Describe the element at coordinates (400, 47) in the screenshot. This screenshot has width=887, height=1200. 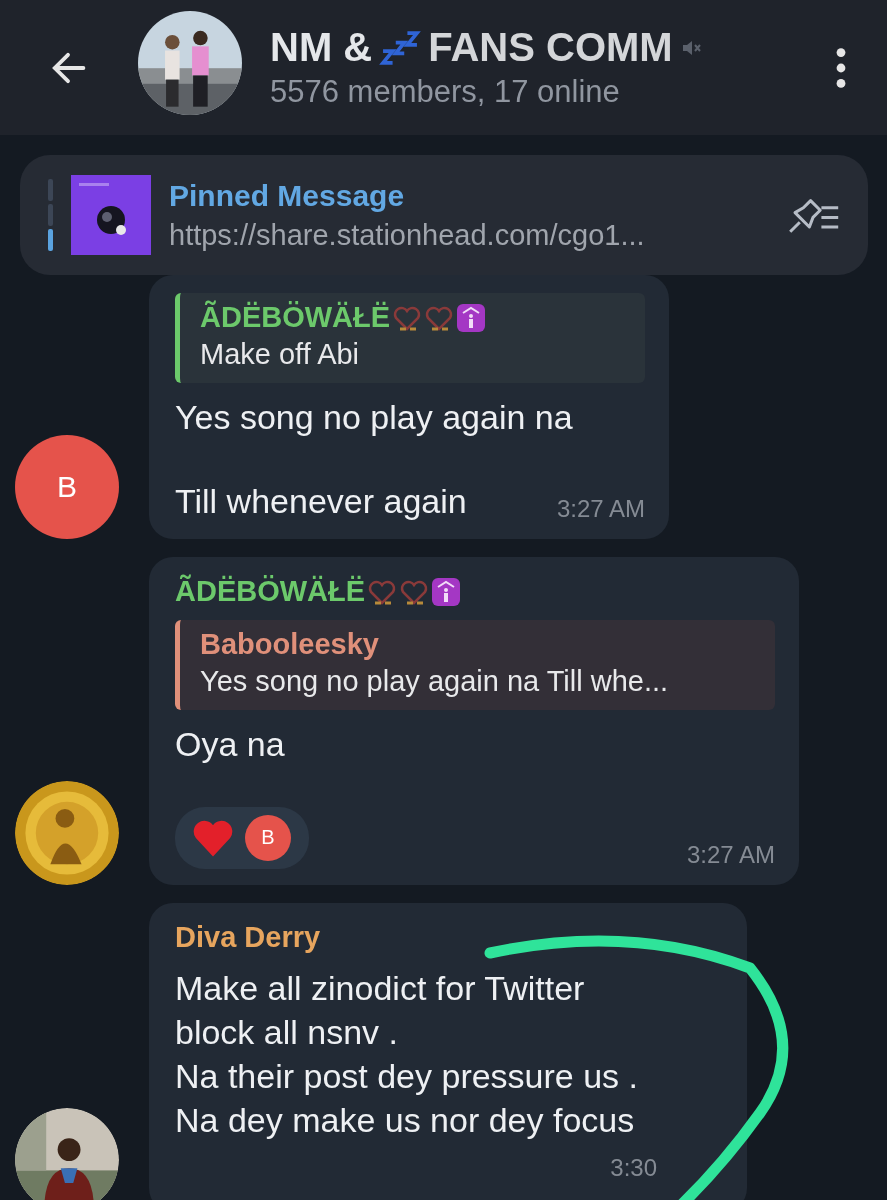
I see `sleeping-z-icon` at that location.